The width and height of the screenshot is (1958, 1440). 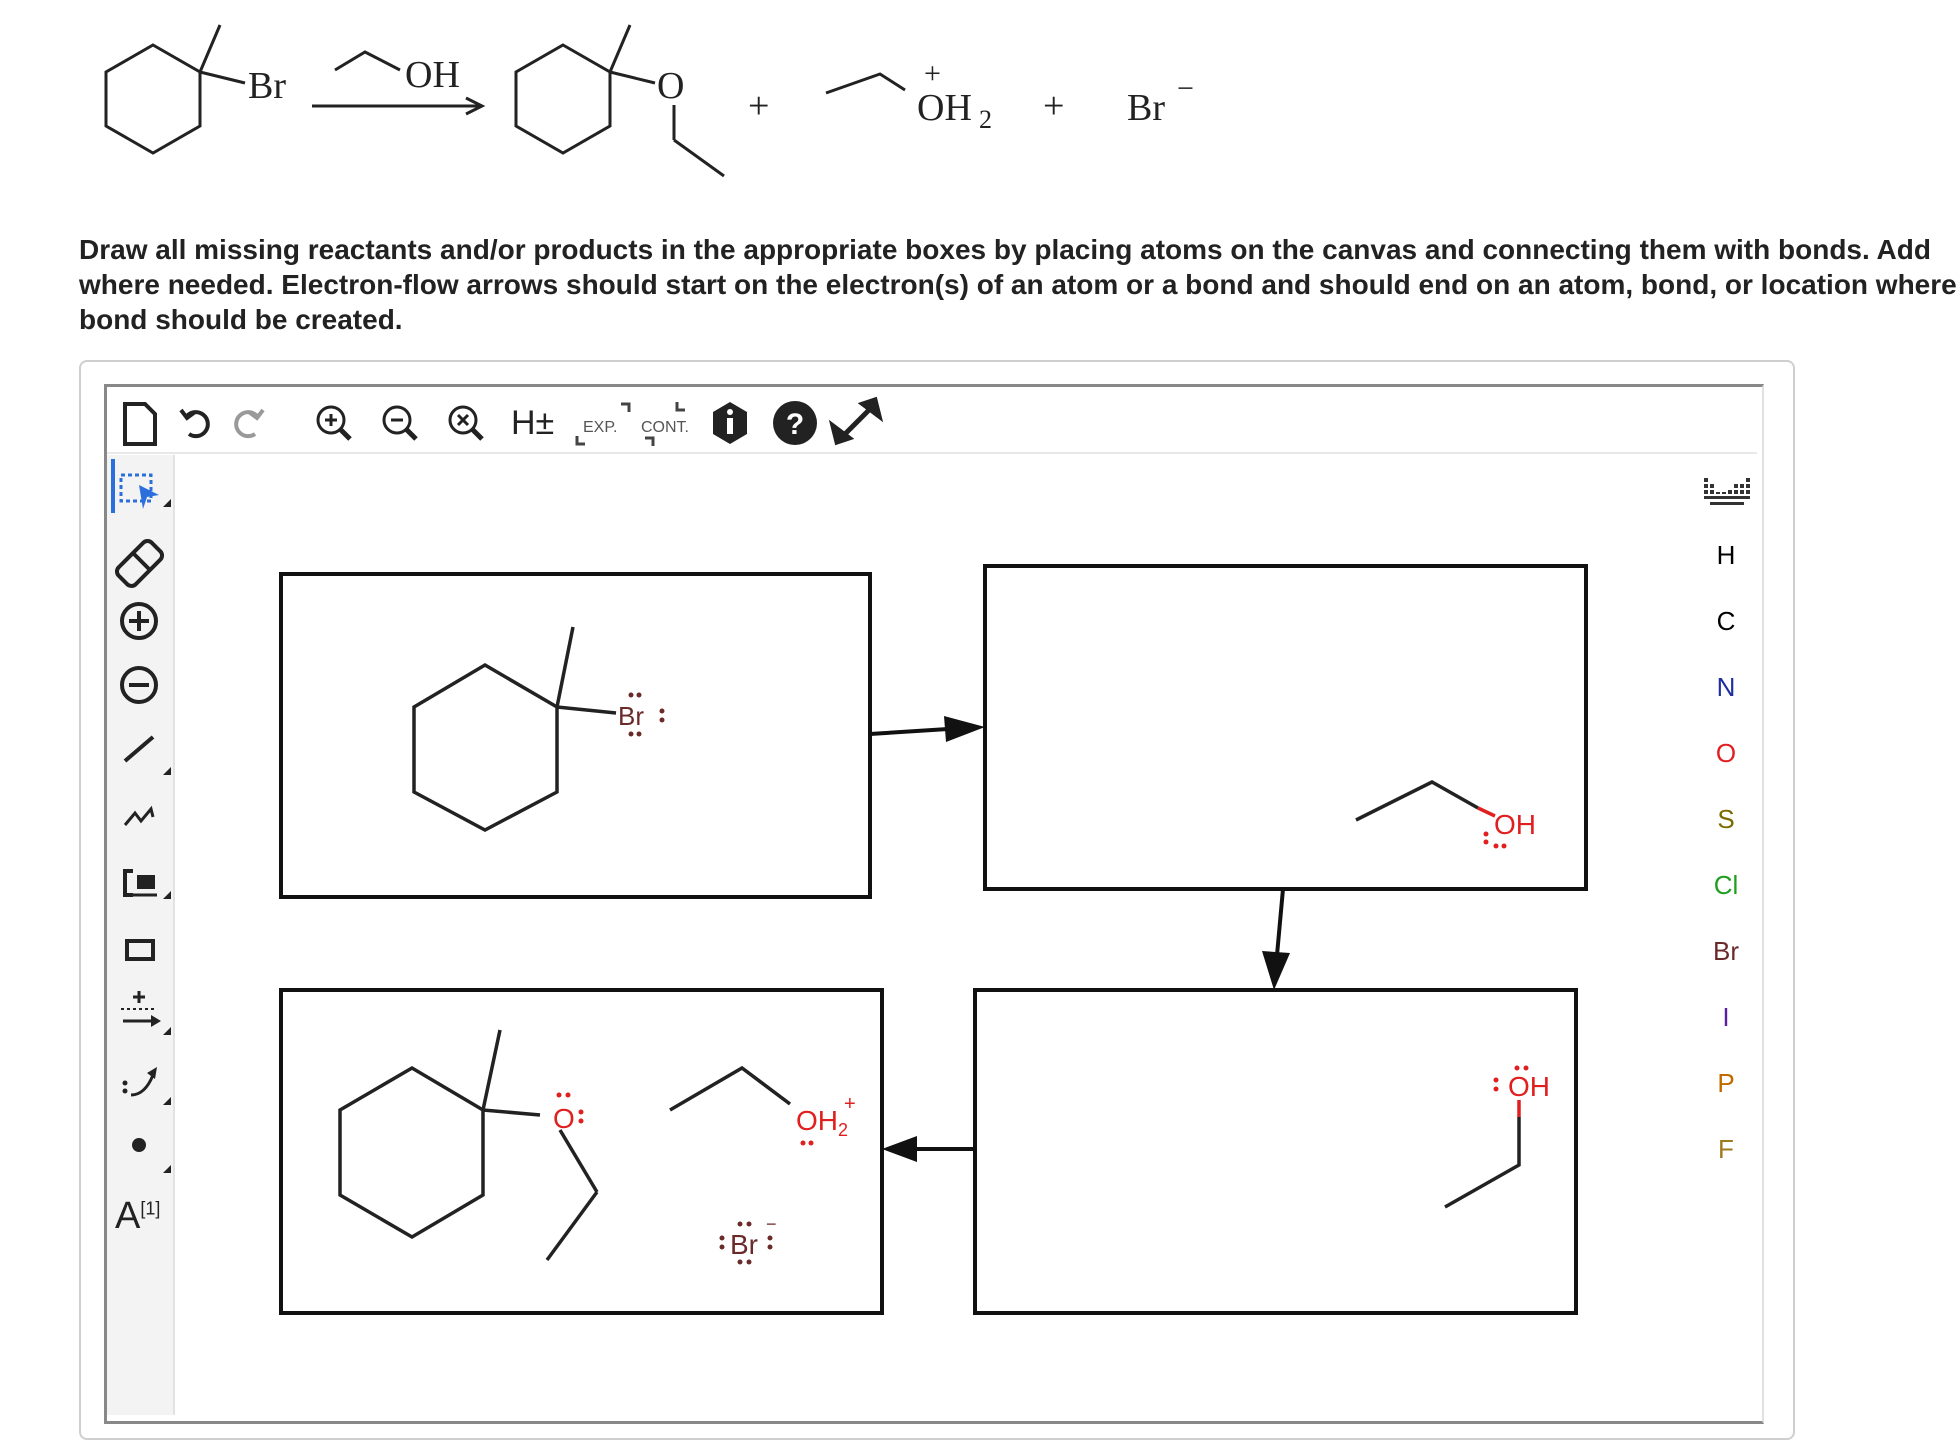 What do you see at coordinates (1285, 727) in the screenshot?
I see `box-2: OH` at bounding box center [1285, 727].